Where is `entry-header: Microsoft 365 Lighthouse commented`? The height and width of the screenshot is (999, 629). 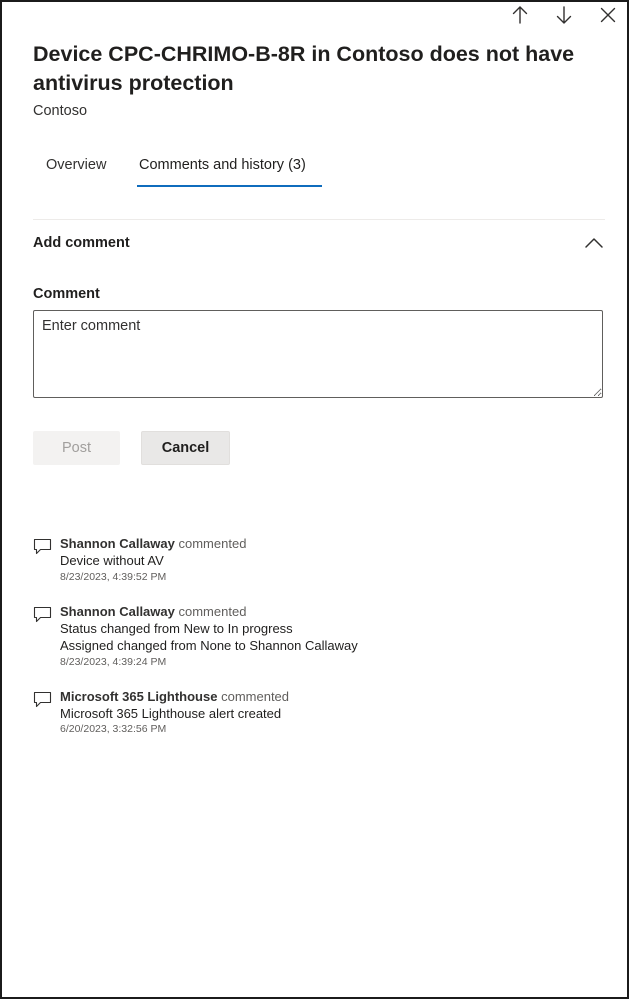 entry-header: Microsoft 365 Lighthouse commented is located at coordinates (326, 696).